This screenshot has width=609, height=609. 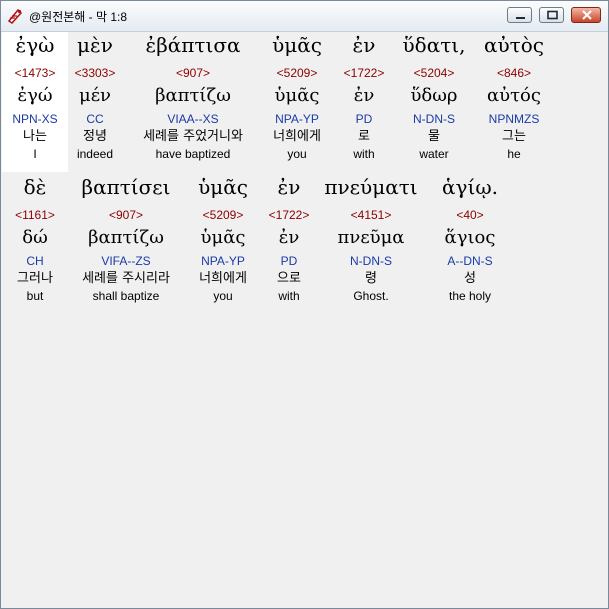 I want to click on greek-word: αὐτὸς, so click(x=514, y=45).